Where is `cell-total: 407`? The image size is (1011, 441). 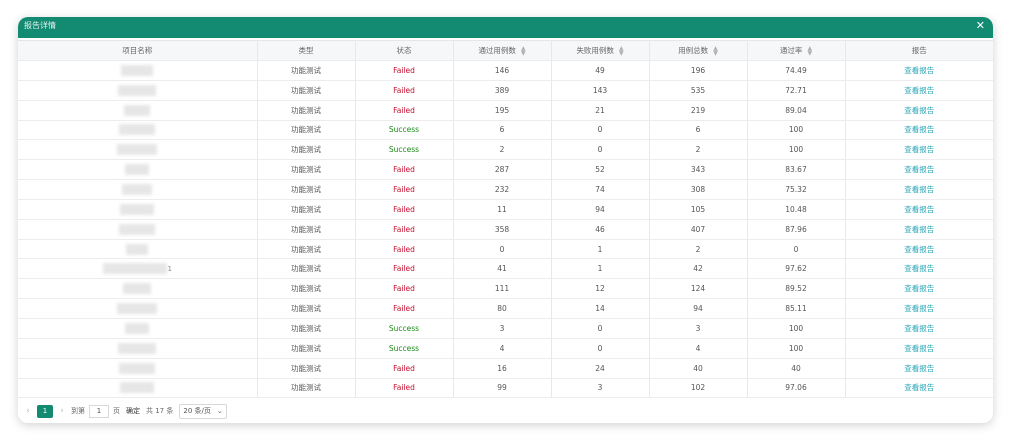 cell-total: 407 is located at coordinates (698, 229).